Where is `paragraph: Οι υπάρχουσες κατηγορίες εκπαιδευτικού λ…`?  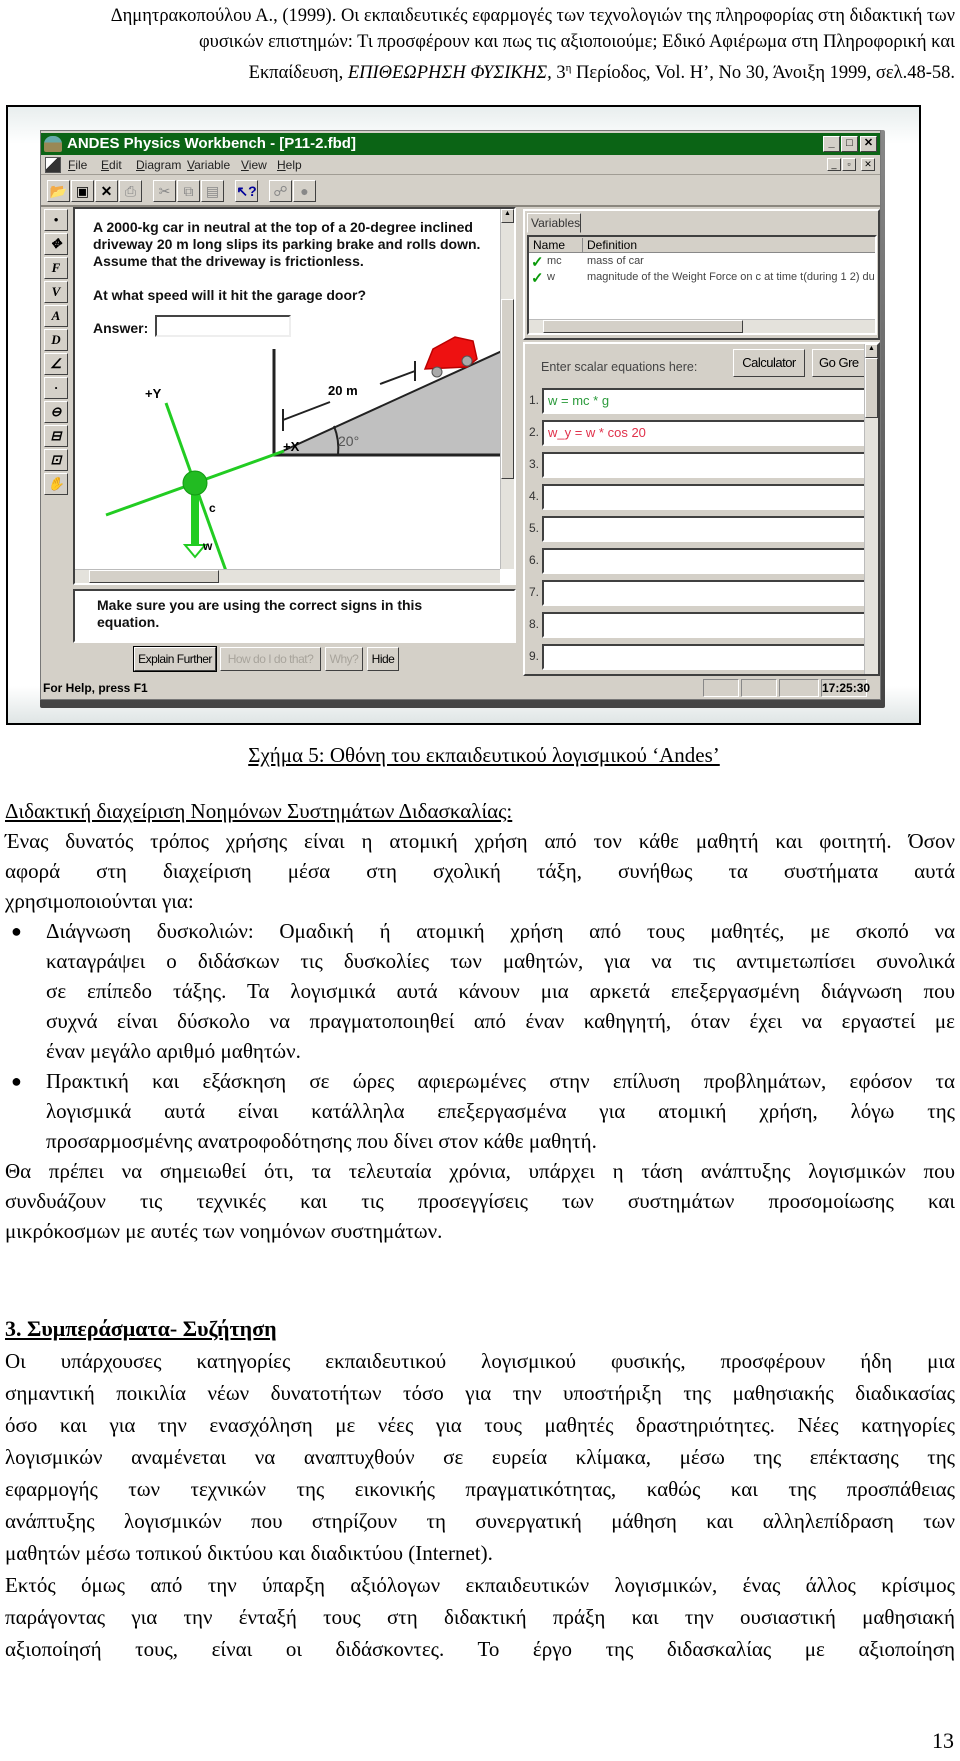
paragraph: Οι υπάρχουσες κατηγορίες εκπαιδευτικού λ… is located at coordinates (480, 1457).